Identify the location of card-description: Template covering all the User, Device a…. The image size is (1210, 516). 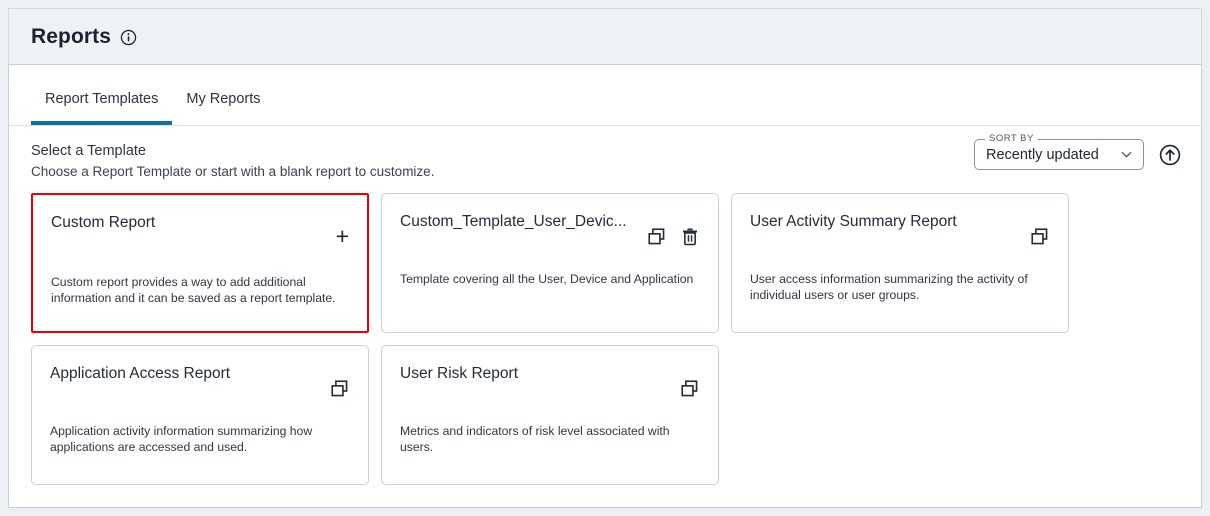
(547, 279).